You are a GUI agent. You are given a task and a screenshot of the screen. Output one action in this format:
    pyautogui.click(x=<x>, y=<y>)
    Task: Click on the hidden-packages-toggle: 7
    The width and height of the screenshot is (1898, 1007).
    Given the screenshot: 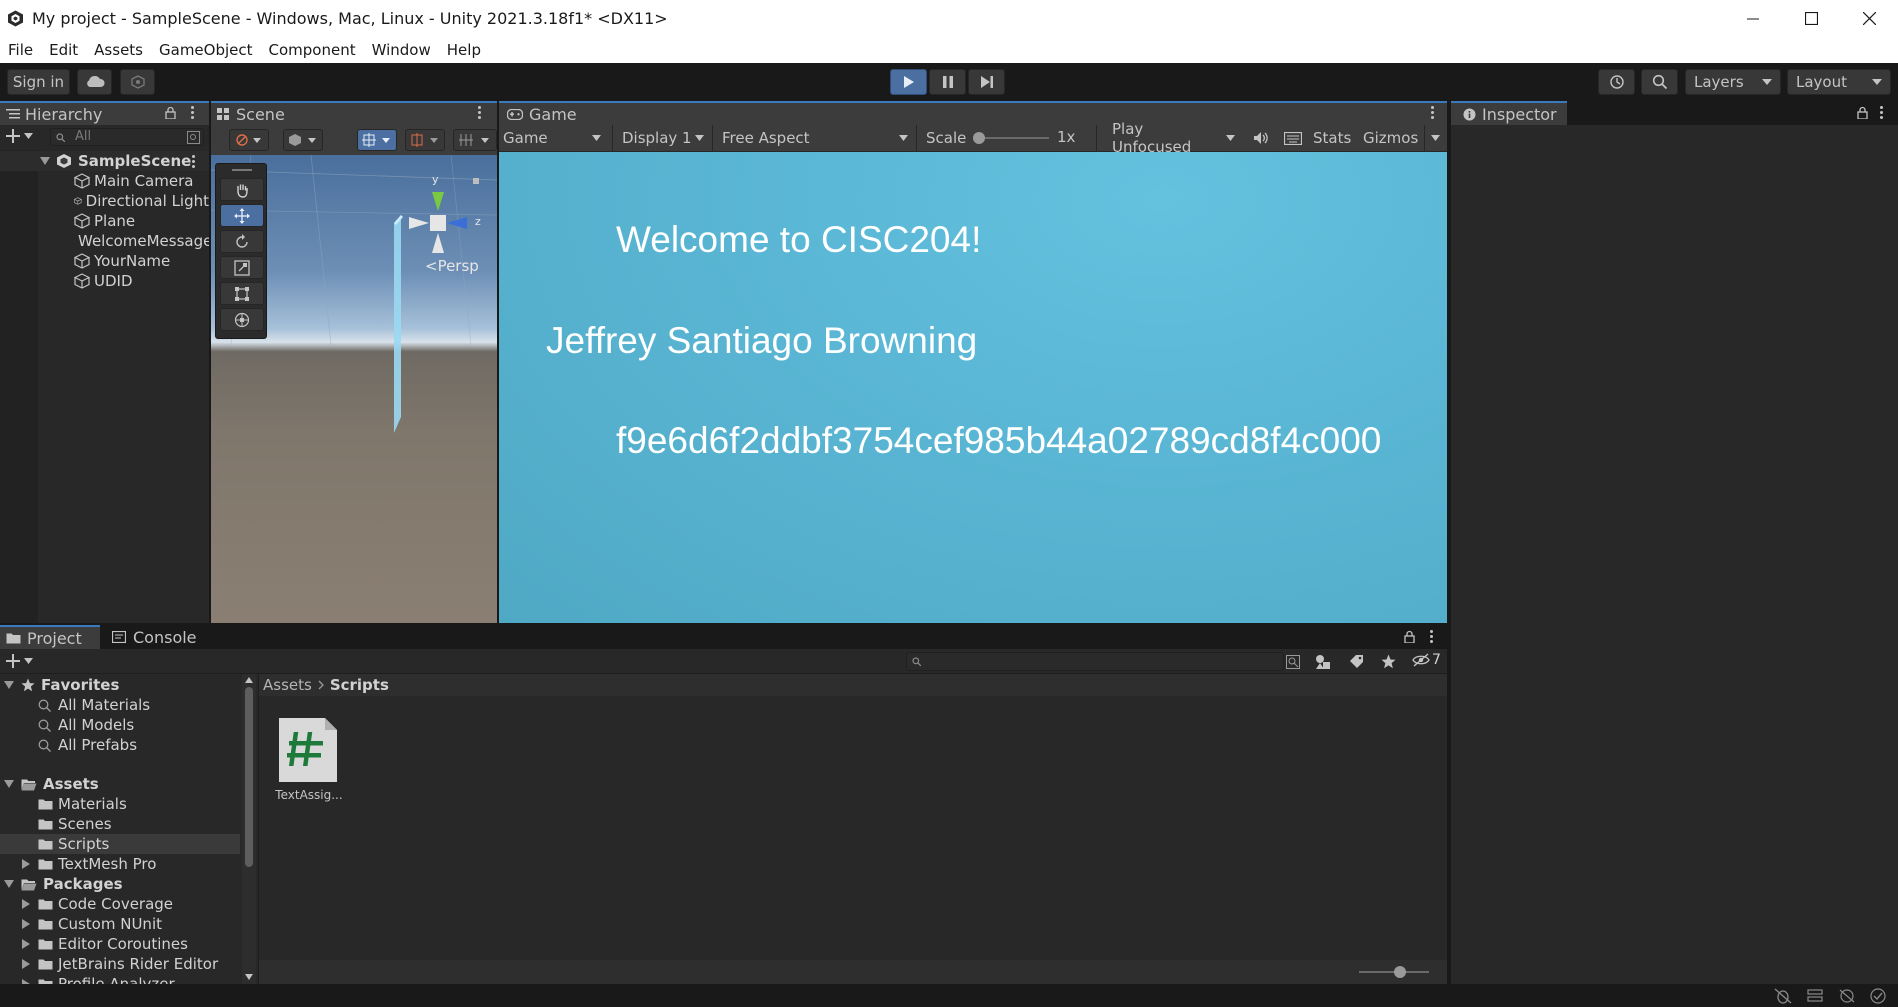 What is the action you would take?
    pyautogui.click(x=1426, y=660)
    